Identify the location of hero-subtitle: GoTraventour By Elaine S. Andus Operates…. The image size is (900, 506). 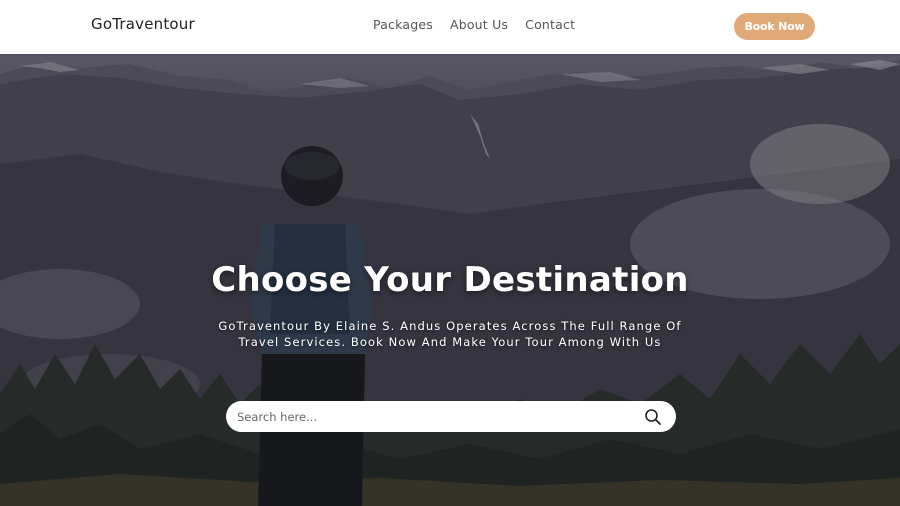
(450, 334).